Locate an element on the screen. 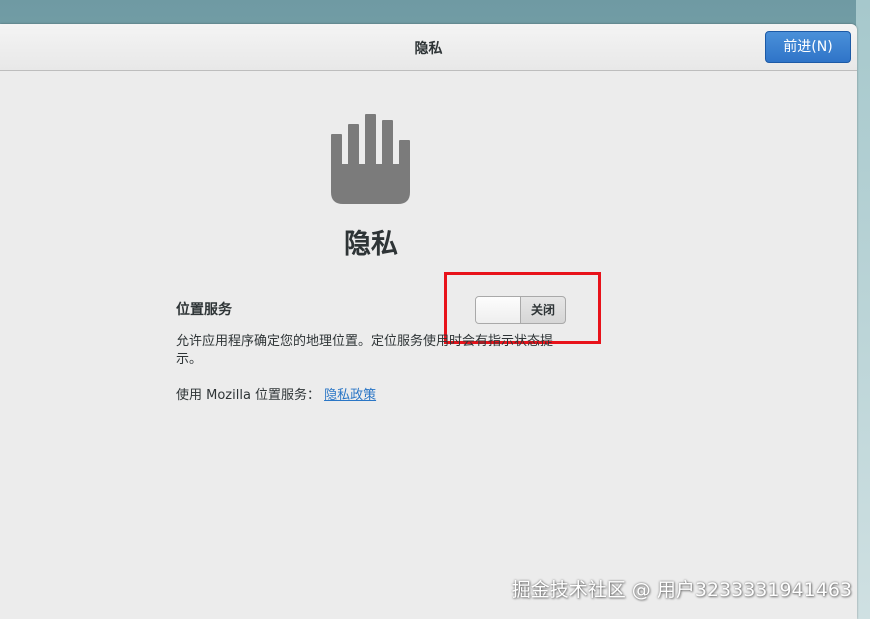 This screenshot has width=870, height=619. mozilla-location-text: 使用 Mozilla 位置服务： is located at coordinates (248, 395).